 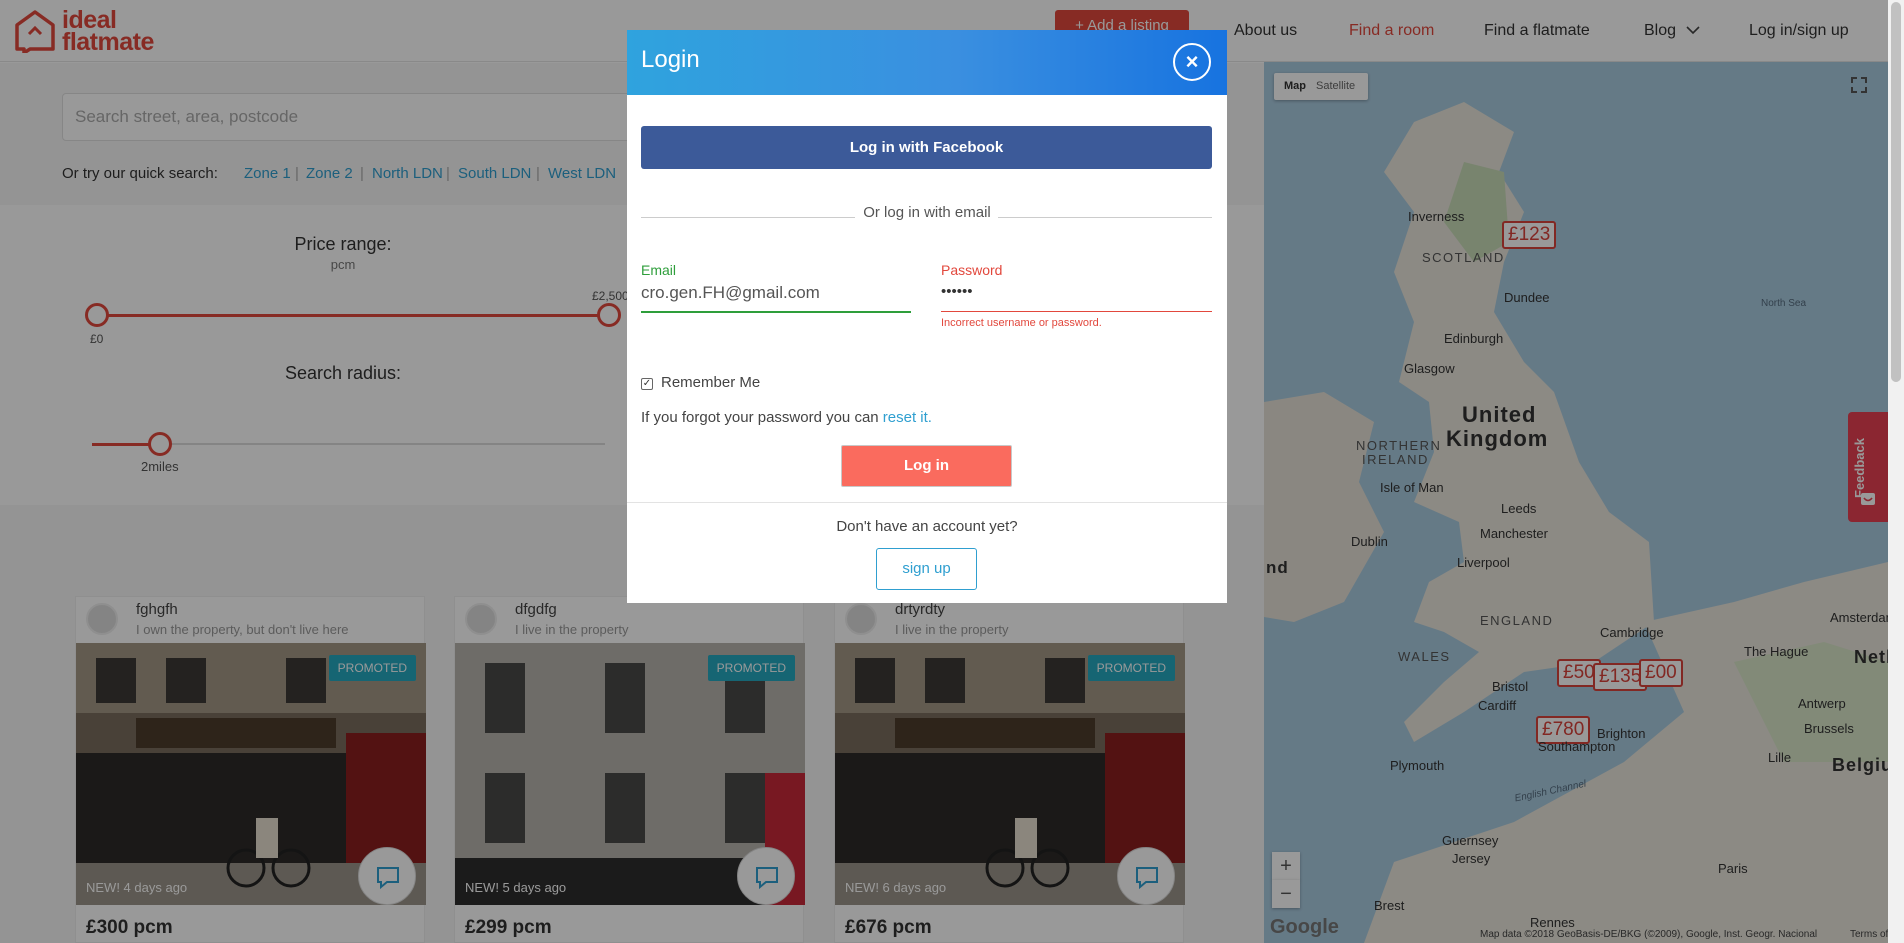 What do you see at coordinates (927, 502) in the screenshot?
I see `modal-divider` at bounding box center [927, 502].